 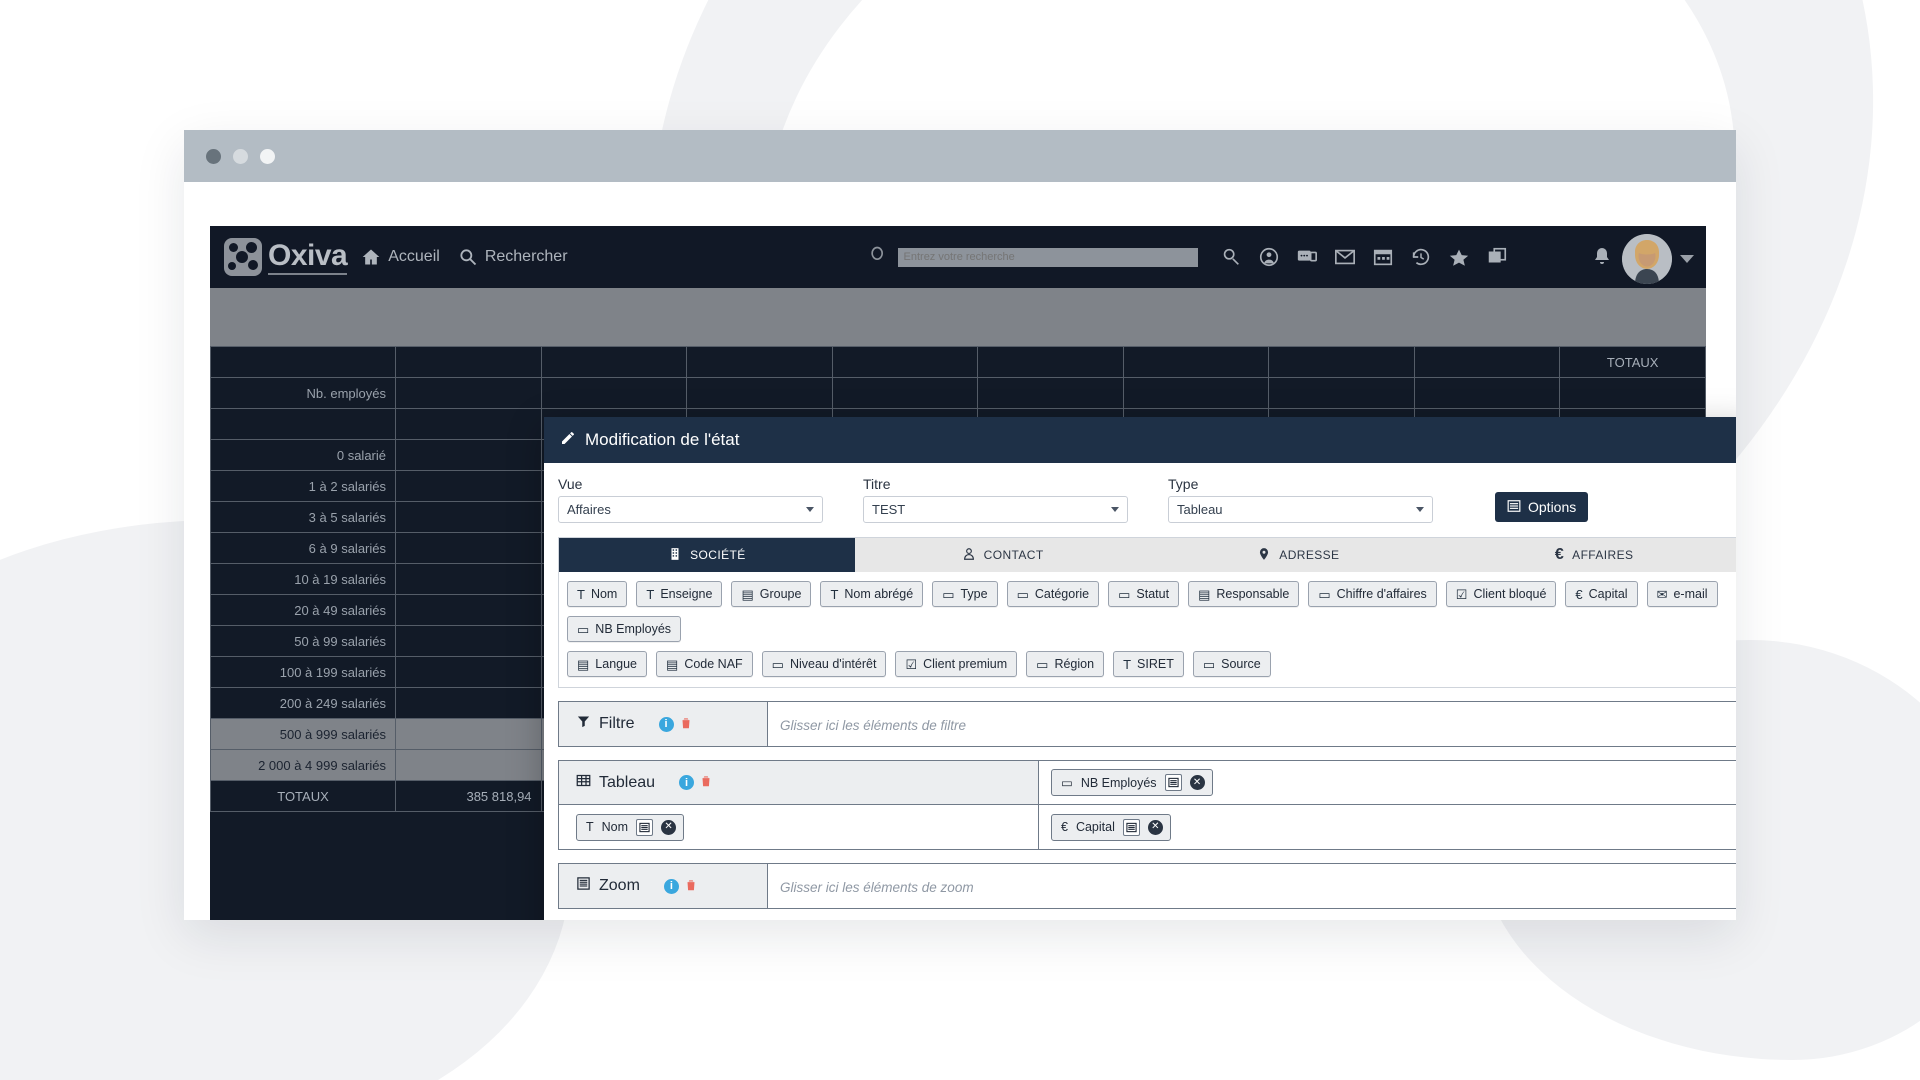 I want to click on modal-actions: Annuler Enregistrer, so click(x=1147, y=914).